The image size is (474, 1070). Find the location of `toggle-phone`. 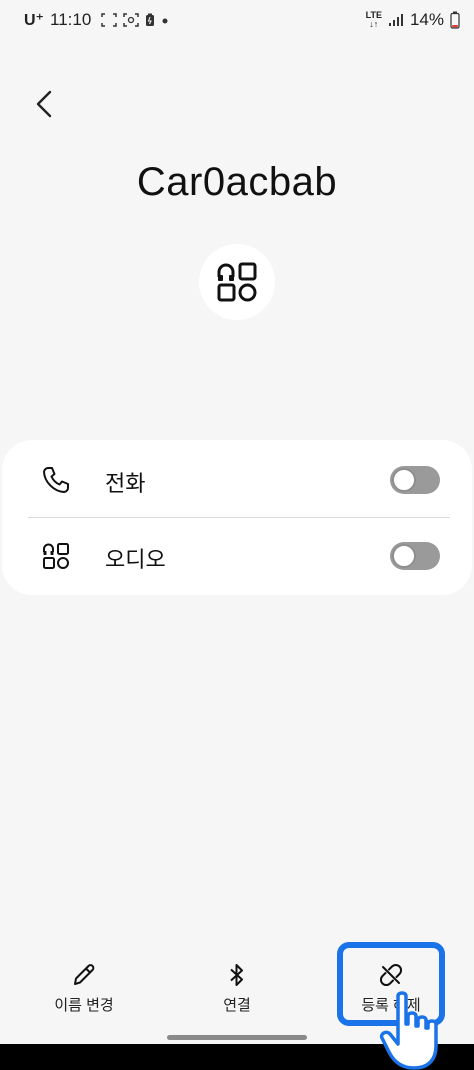

toggle-phone is located at coordinates (415, 480).